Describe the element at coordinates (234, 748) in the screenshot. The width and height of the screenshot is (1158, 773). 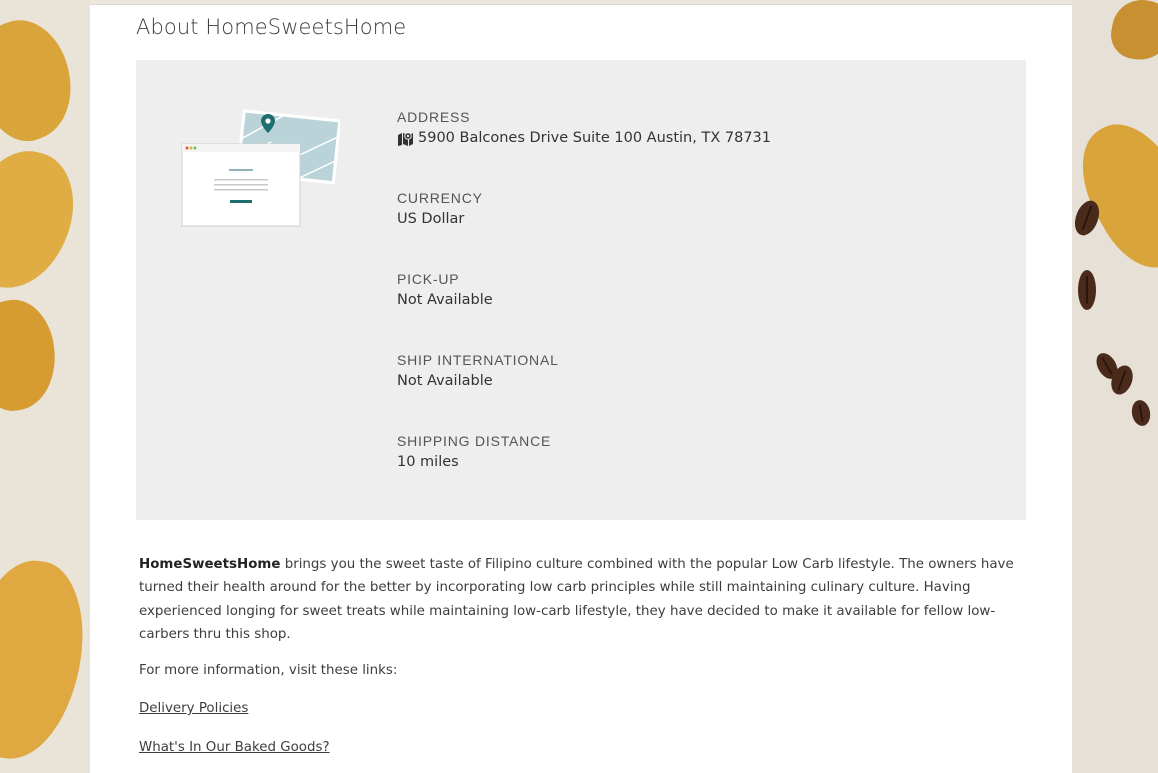
I see `baked-goods-info-link: What's In Our Baked Goods?` at that location.